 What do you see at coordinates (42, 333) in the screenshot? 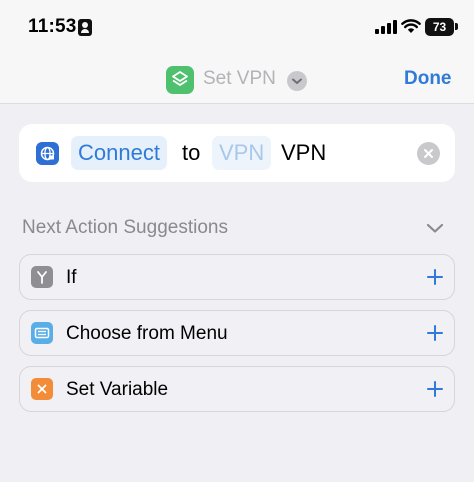
I see `menu-icon` at bounding box center [42, 333].